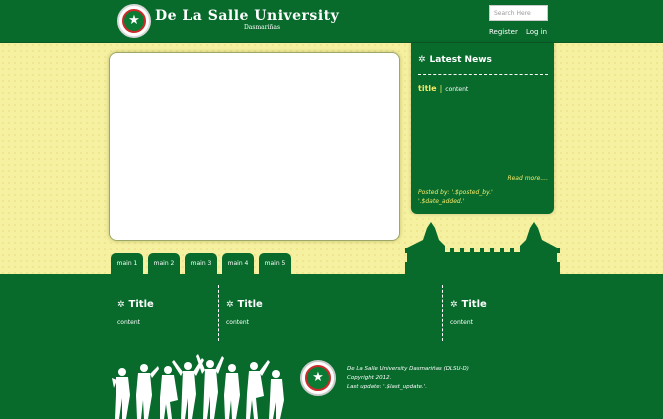 Image resolution: width=663 pixels, height=419 pixels. I want to click on news-item-content: content, so click(457, 89).